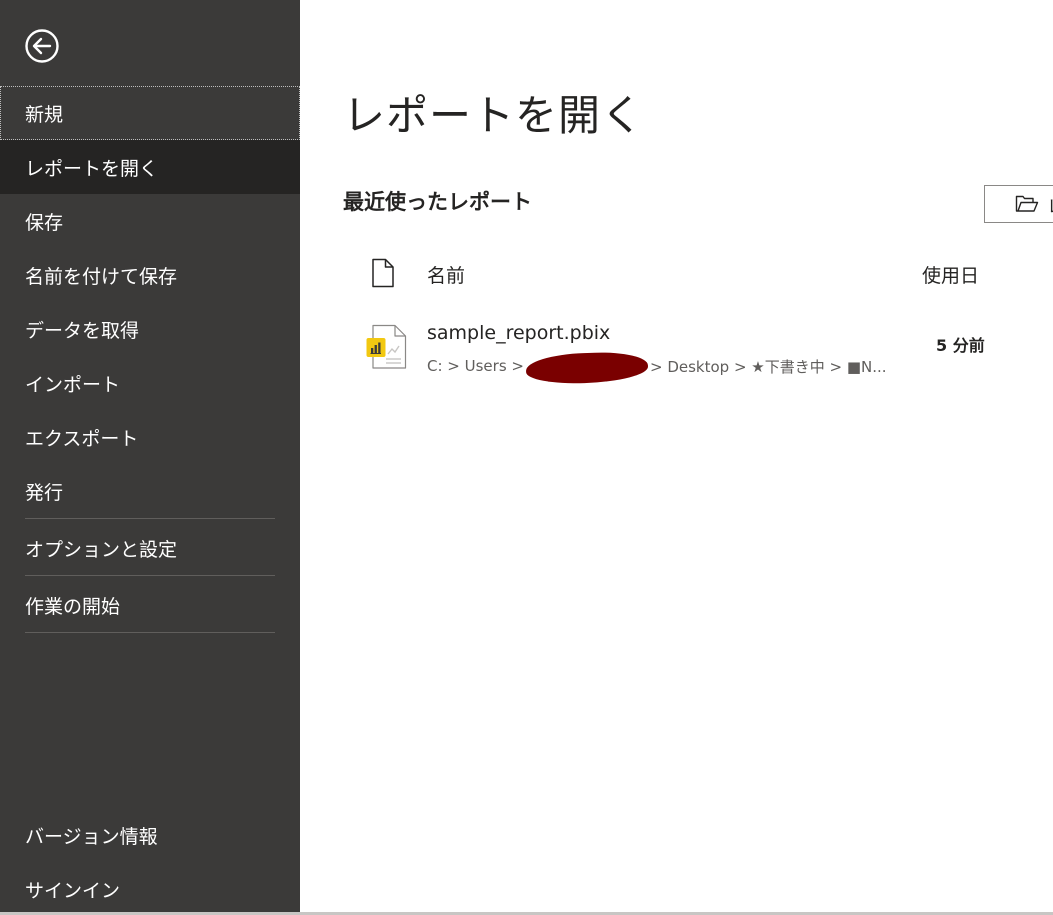 This screenshot has width=1053, height=915. What do you see at coordinates (101, 549) in the screenshot?
I see `sidebar-item-label: オプションと設定` at bounding box center [101, 549].